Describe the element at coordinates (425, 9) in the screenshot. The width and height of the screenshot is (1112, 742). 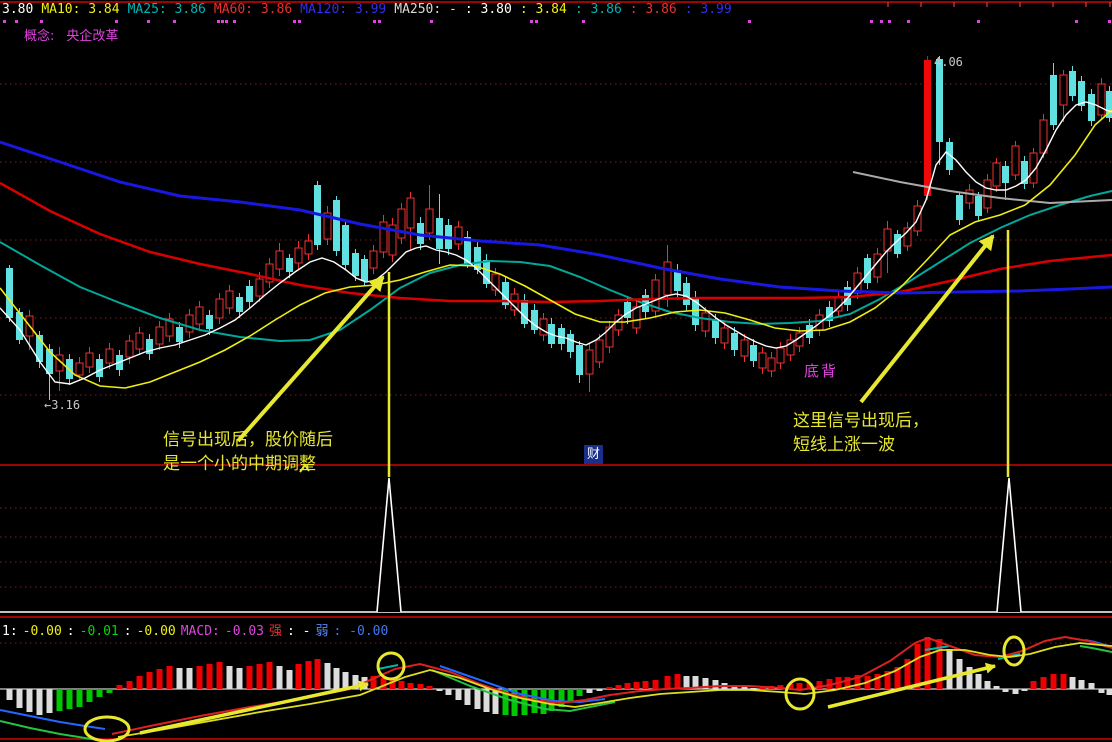
I see `ma-value-segment: MA250: -` at that location.